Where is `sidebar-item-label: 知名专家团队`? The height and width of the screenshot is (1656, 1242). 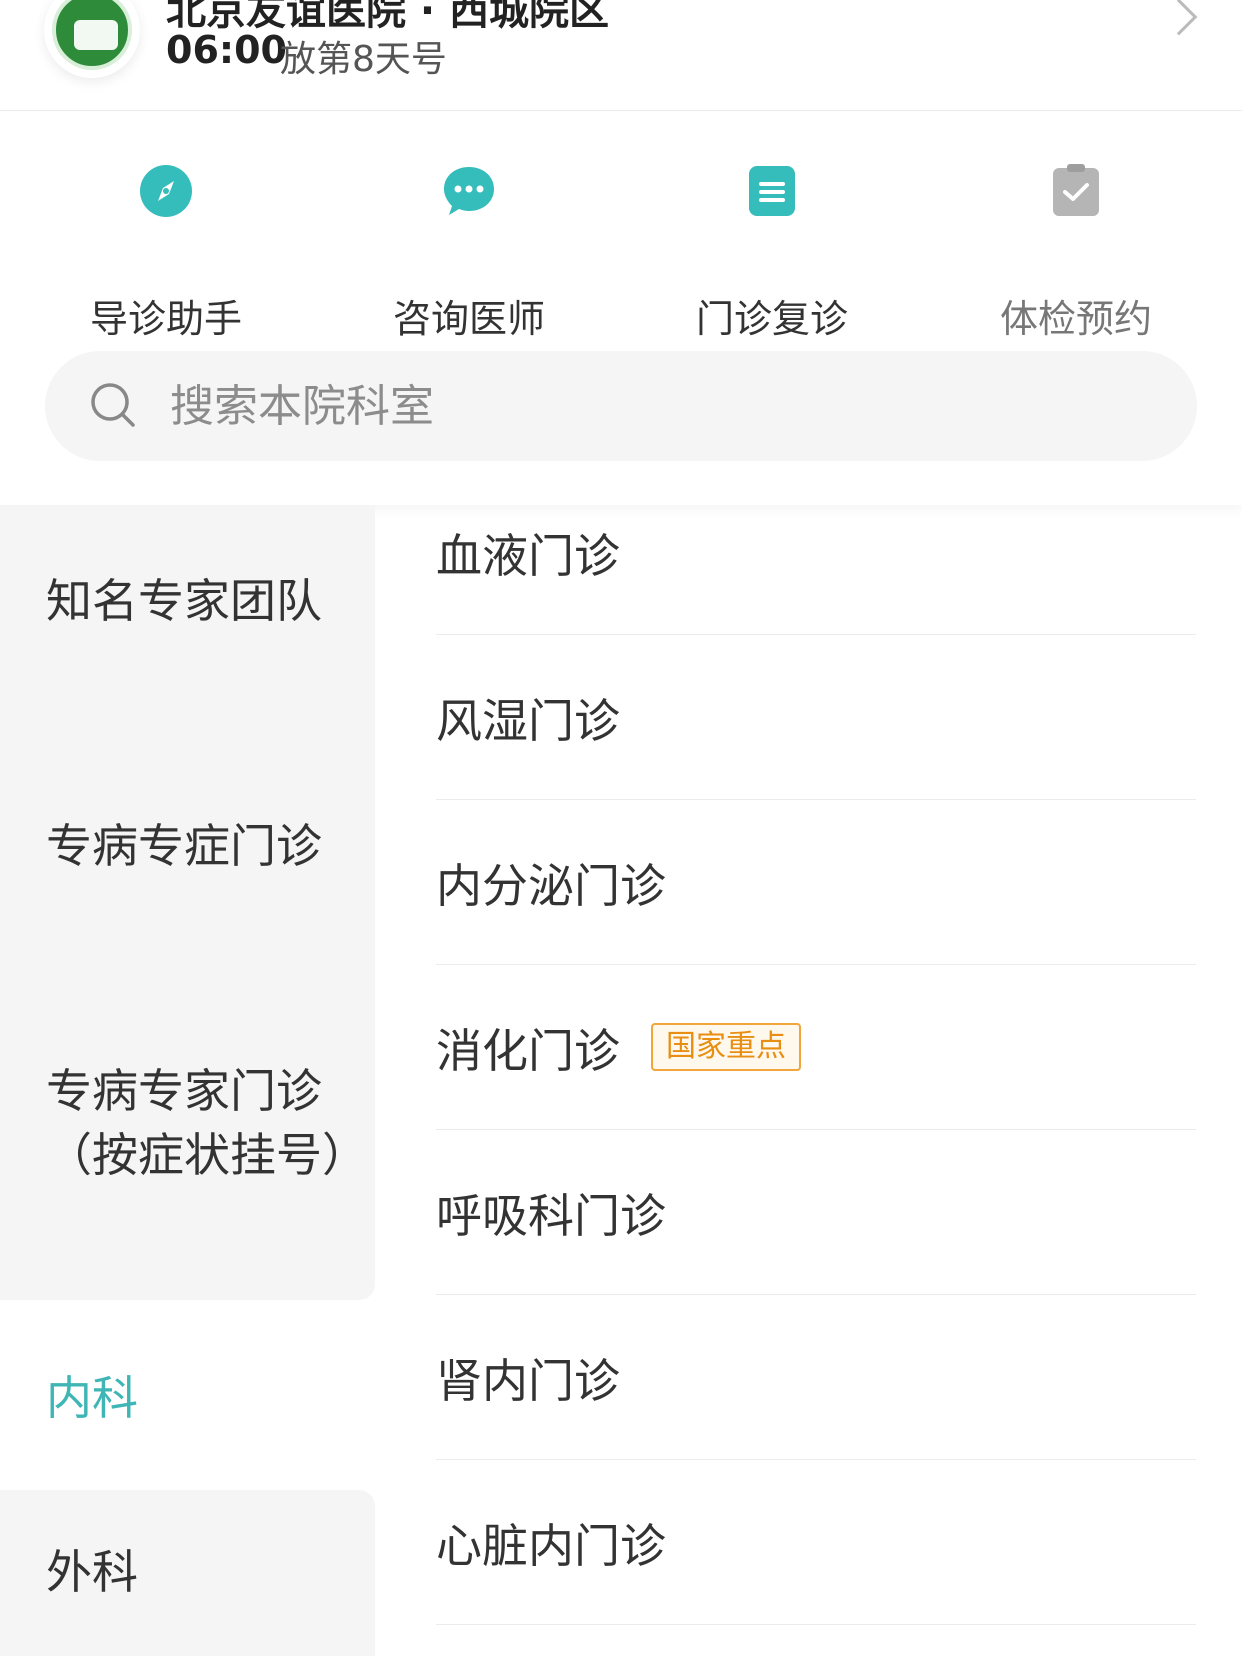
sidebar-item-label: 知名专家团队 is located at coordinates (184, 601).